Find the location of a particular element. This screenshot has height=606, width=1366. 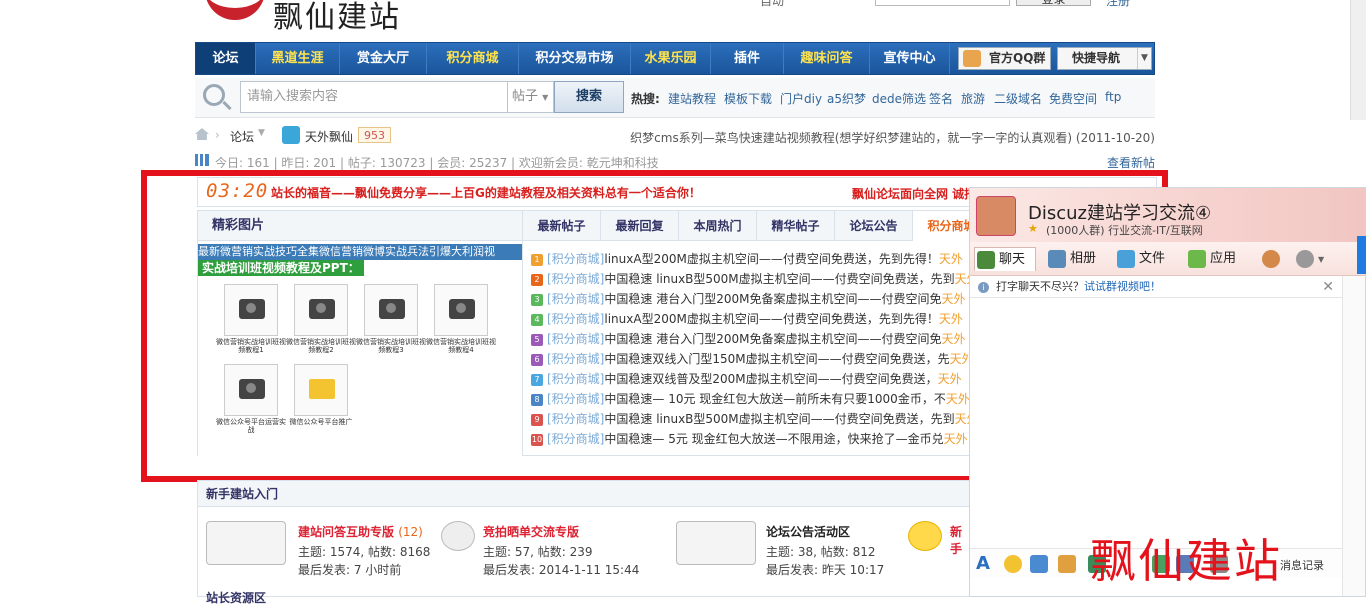

nav-item-points-market: 积分交易市场 is located at coordinates (575, 58).